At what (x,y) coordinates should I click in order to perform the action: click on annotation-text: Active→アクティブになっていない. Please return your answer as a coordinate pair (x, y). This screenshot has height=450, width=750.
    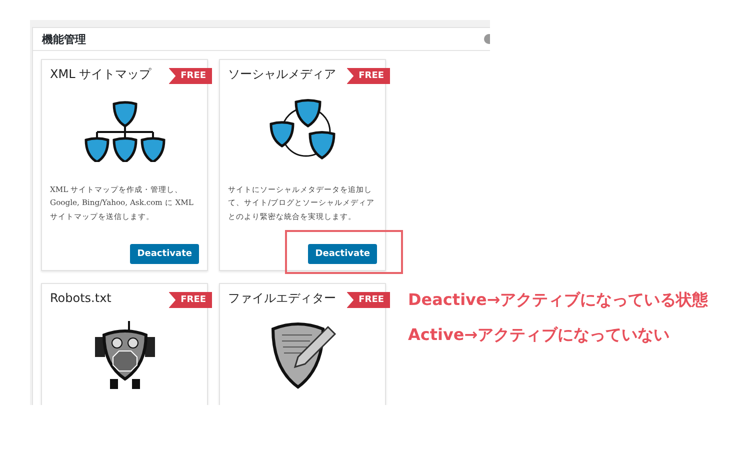
    Looking at the image, I should click on (539, 335).